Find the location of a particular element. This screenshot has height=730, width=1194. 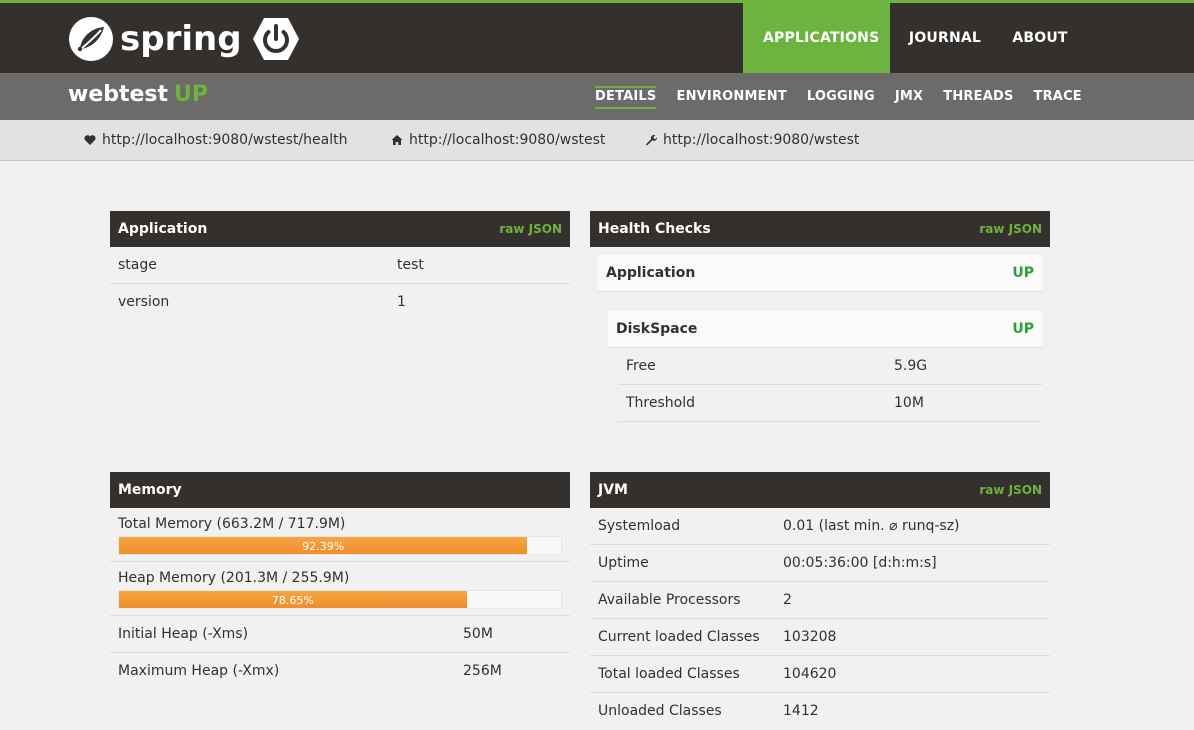

total-memory-progress-bar: 92.39% is located at coordinates (340, 545).